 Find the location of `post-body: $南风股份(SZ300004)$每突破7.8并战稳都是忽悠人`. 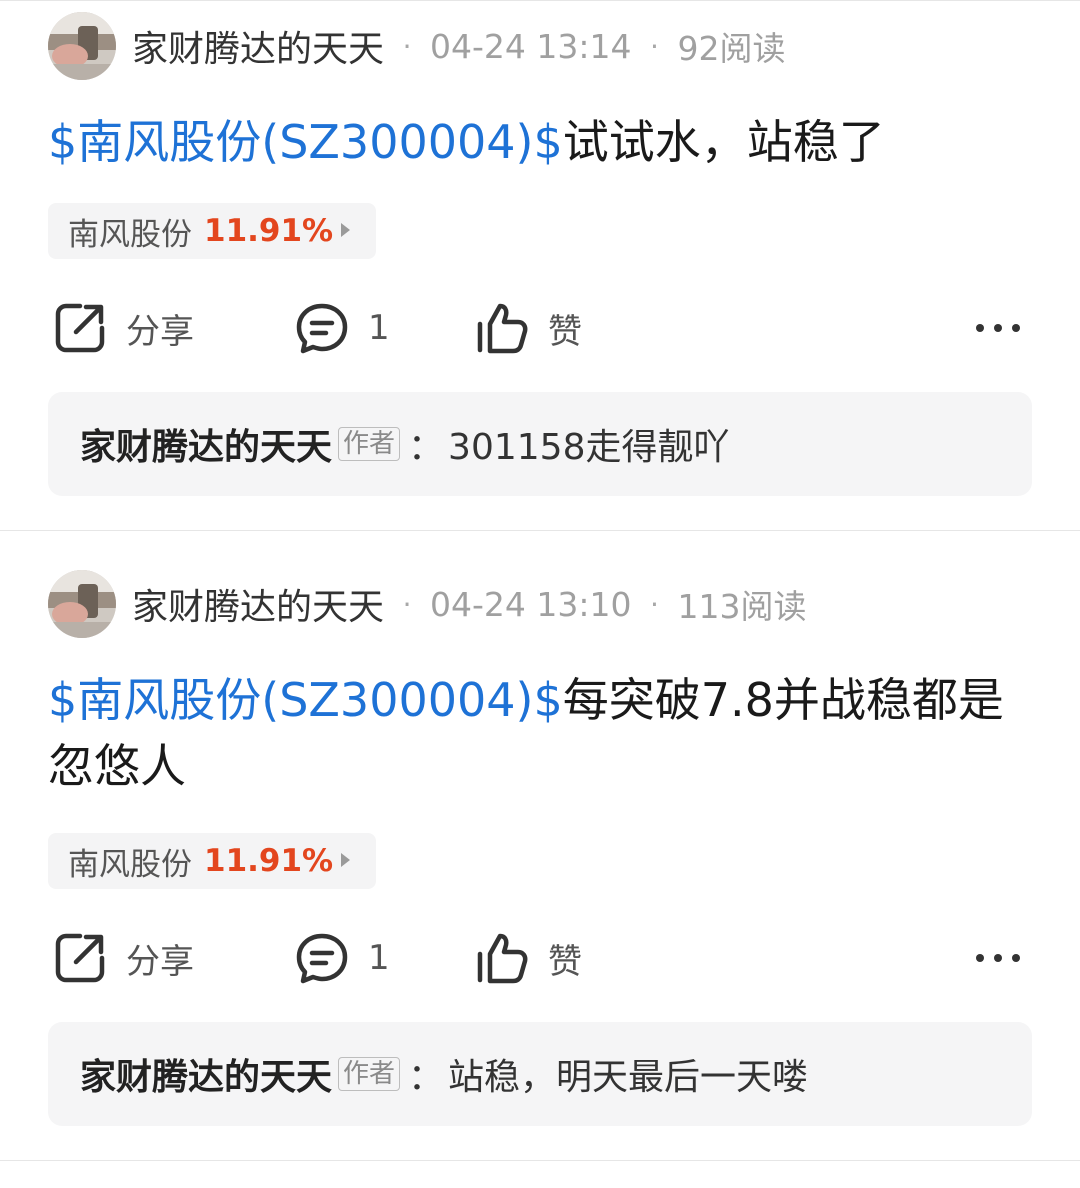

post-body: $南风股份(SZ300004)$每突破7.8并战稳都是忽悠人 is located at coordinates (528, 733).